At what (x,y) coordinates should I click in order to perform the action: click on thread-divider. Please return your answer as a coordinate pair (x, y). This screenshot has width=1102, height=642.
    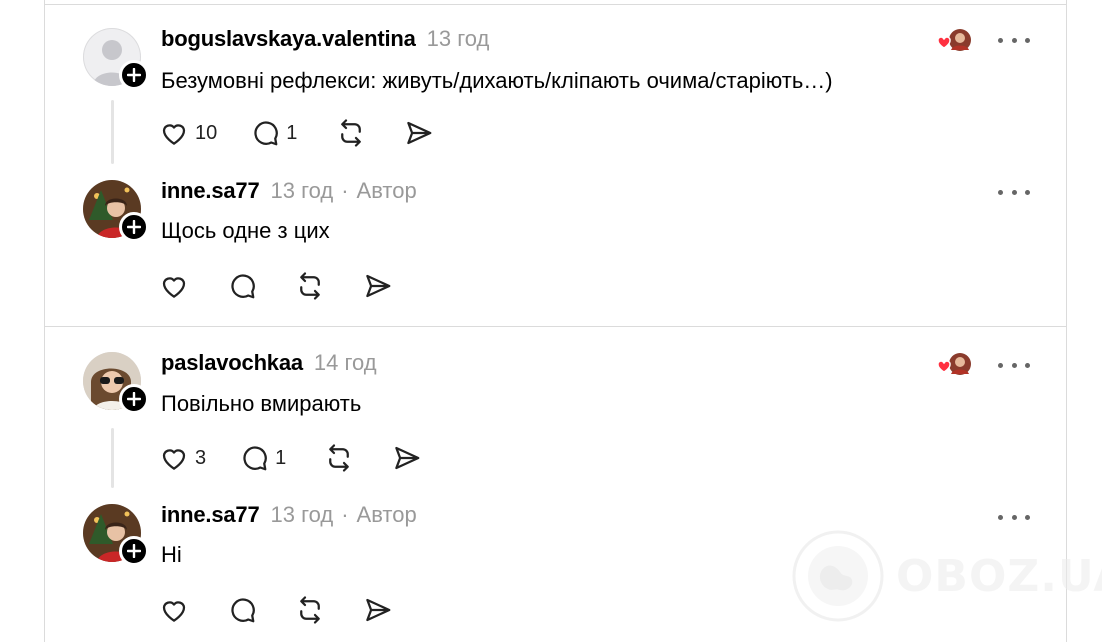
    Looking at the image, I should click on (555, 326).